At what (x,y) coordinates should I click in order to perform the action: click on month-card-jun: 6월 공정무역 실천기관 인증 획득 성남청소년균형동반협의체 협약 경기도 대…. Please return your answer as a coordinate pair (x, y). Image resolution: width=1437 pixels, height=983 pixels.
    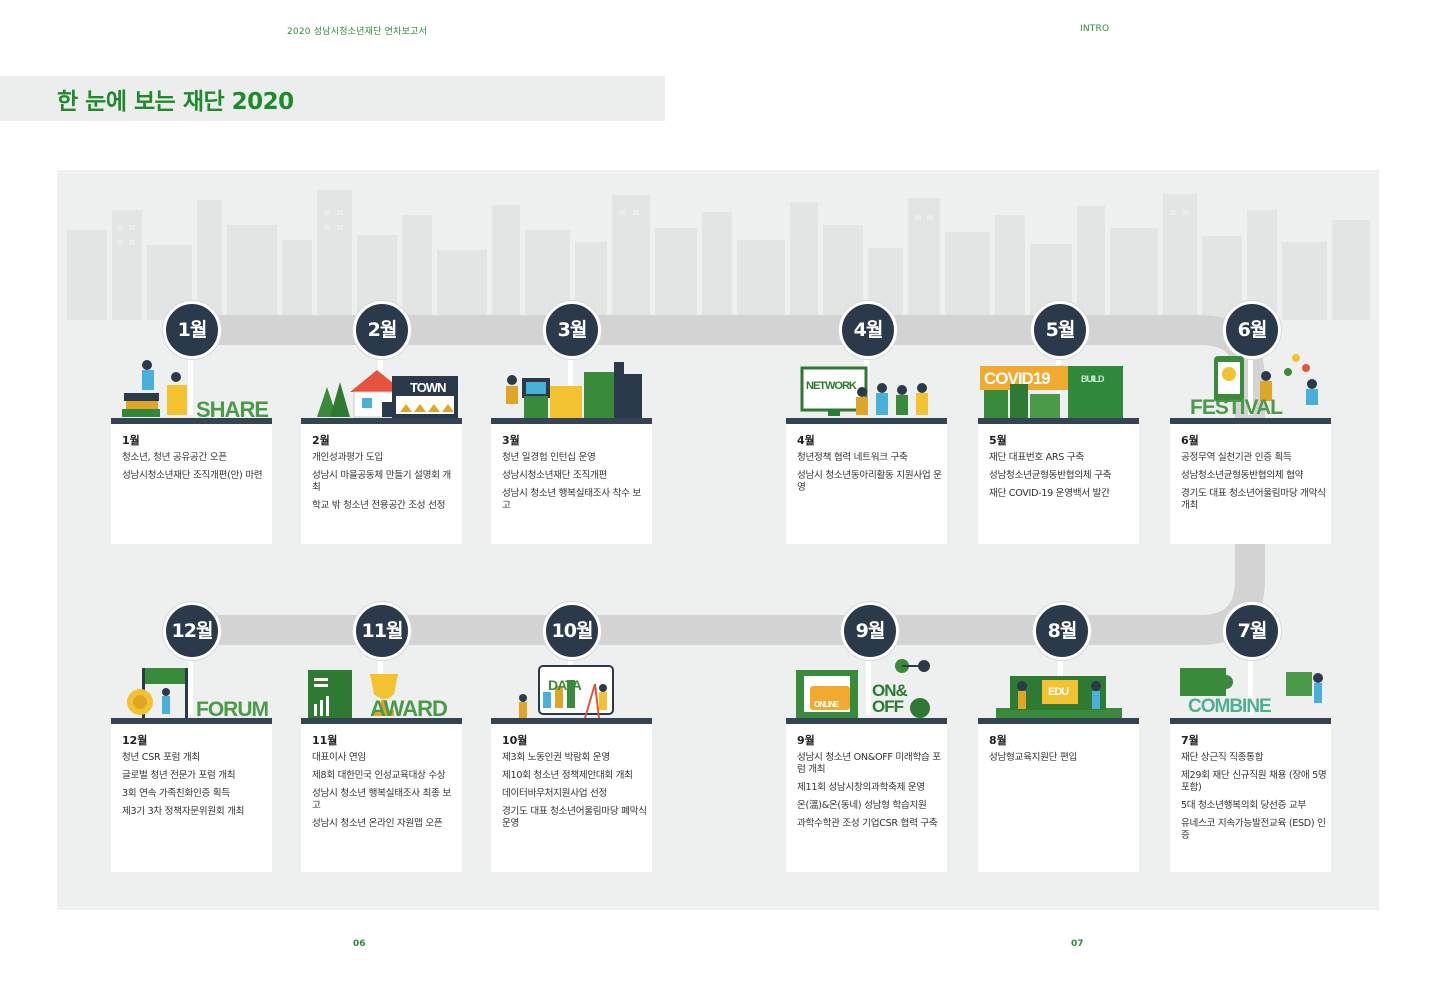
    Looking at the image, I should click on (1250, 481).